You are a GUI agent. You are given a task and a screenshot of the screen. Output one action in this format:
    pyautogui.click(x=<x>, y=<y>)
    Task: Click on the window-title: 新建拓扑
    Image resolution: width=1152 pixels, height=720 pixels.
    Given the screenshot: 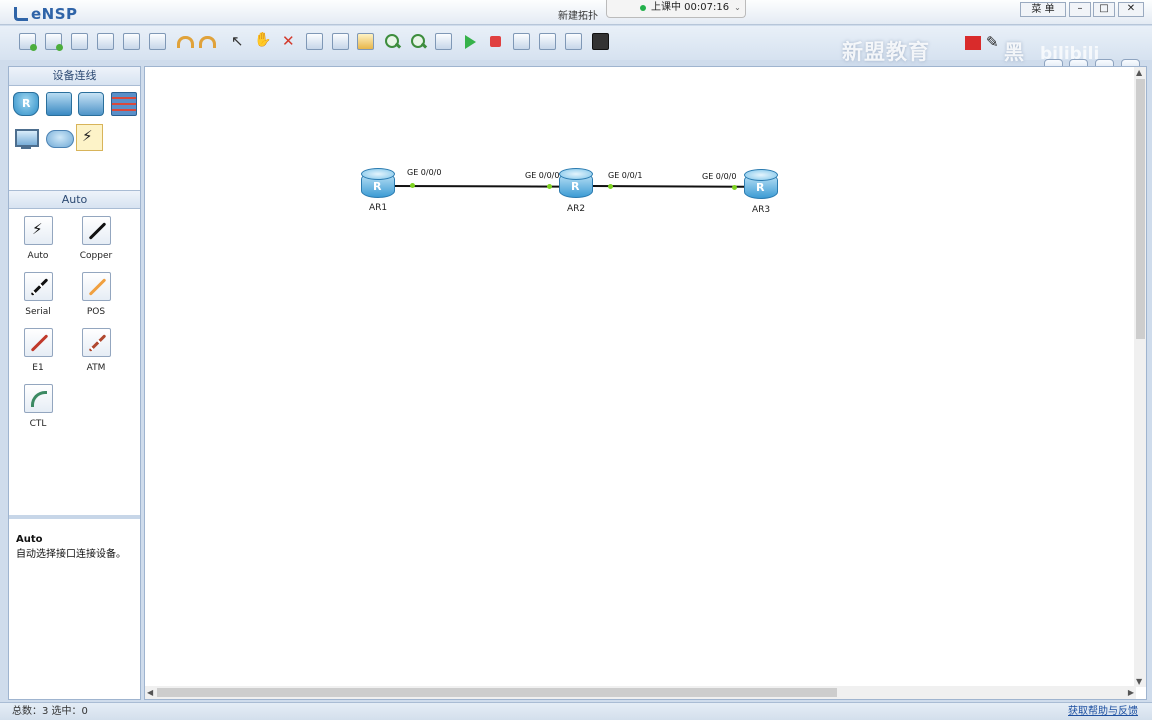 What is the action you would take?
    pyautogui.click(x=578, y=16)
    